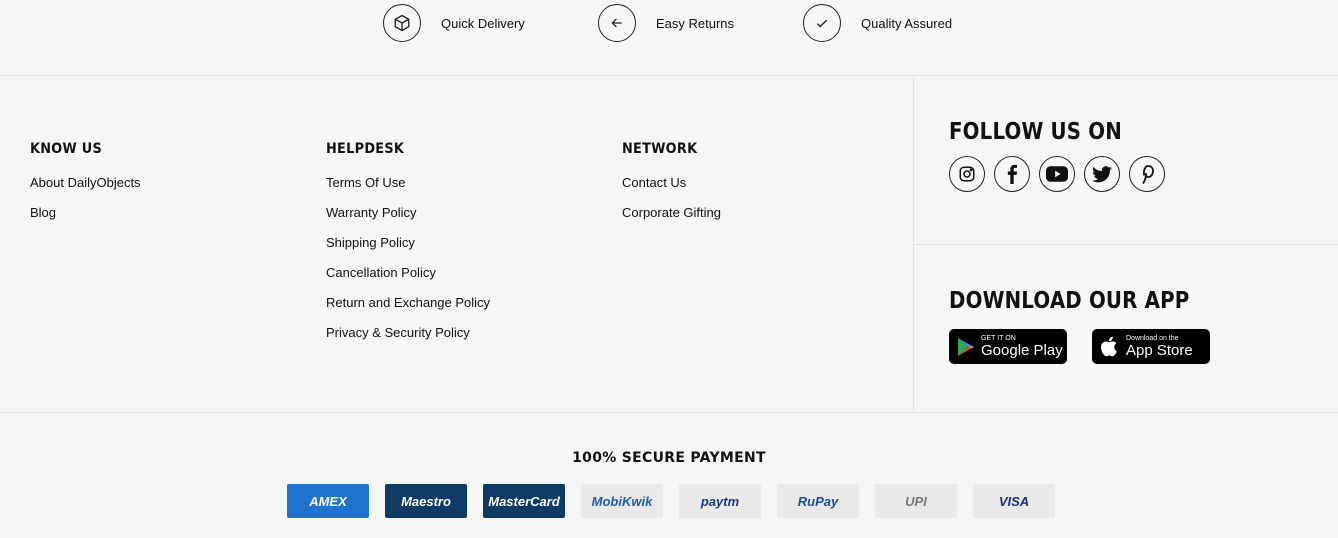 Image resolution: width=1338 pixels, height=538 pixels. What do you see at coordinates (1069, 301) in the screenshot?
I see `download-title: DOWNLOAD OUR APP` at bounding box center [1069, 301].